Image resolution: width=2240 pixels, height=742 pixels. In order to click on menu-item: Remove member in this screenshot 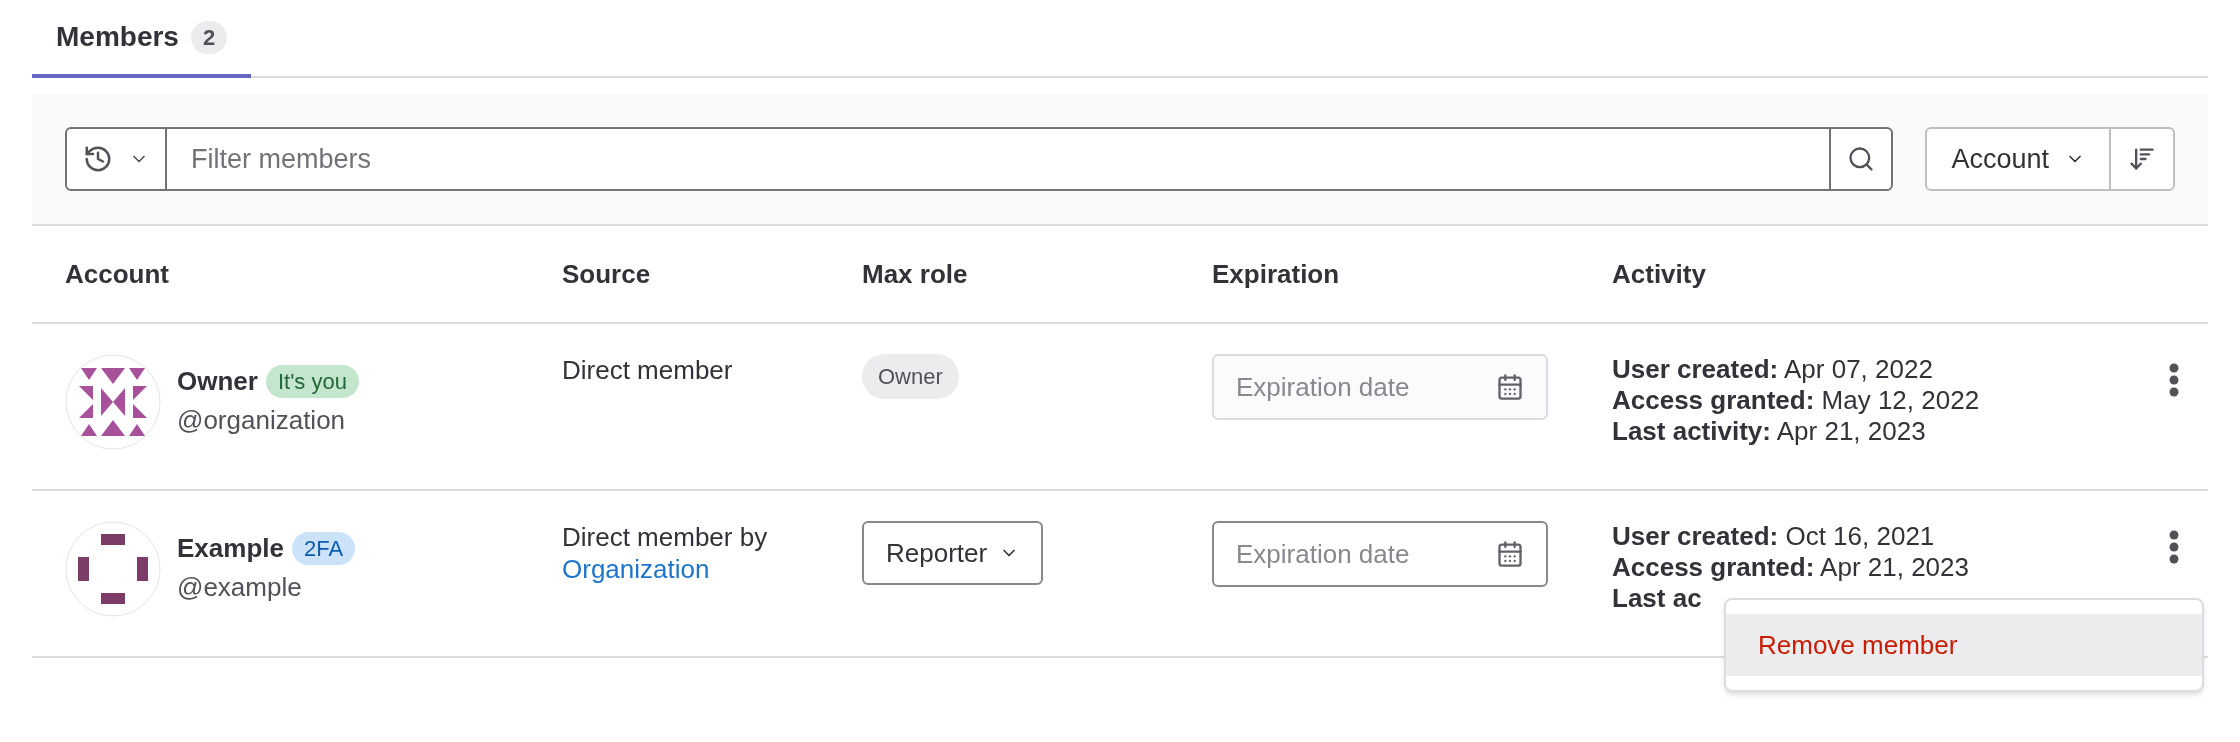, I will do `click(1964, 645)`.